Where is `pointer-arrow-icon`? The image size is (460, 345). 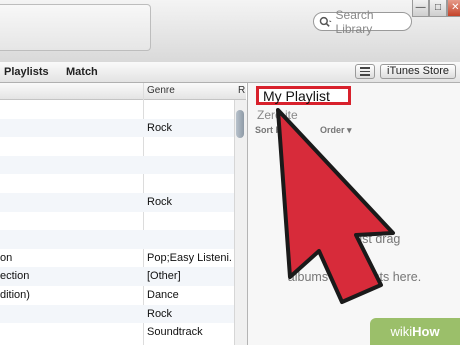 pointer-arrow-icon is located at coordinates (335, 206).